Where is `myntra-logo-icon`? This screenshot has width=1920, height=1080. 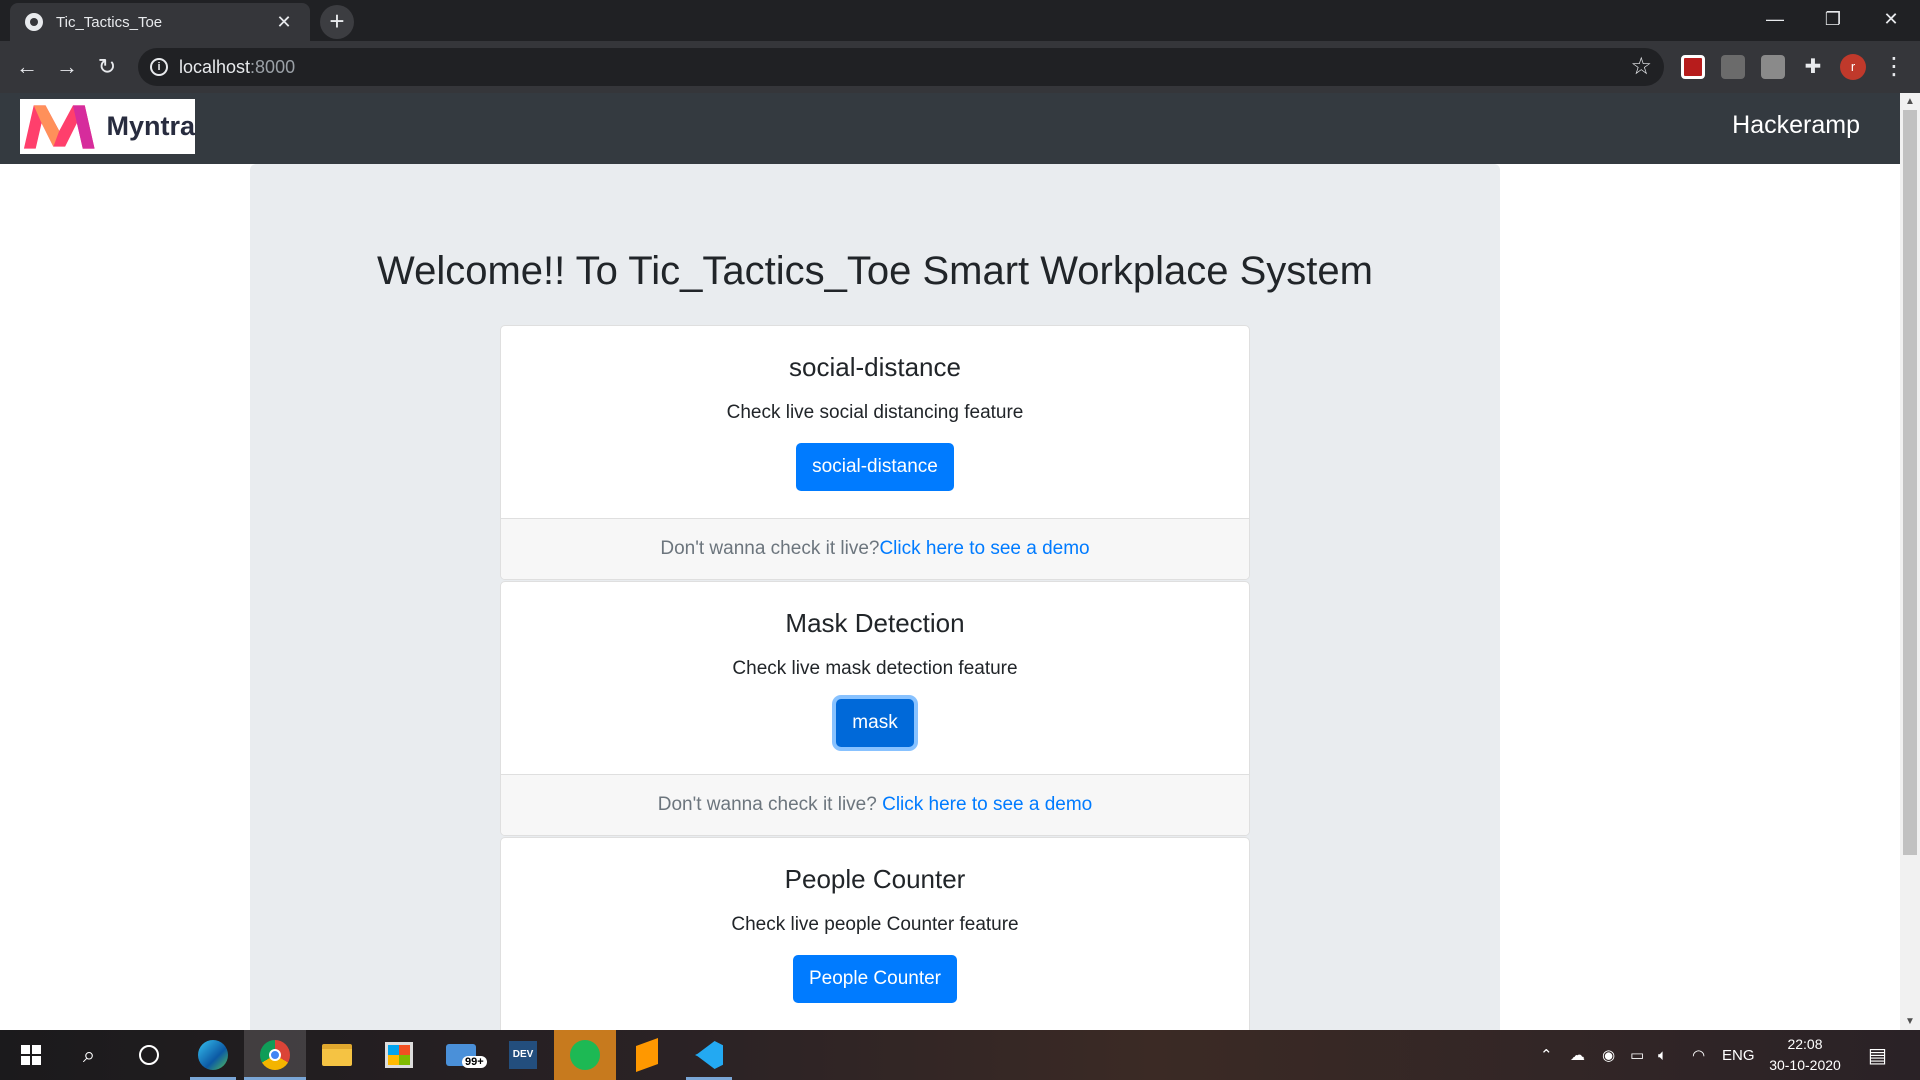 myntra-logo-icon is located at coordinates (59, 127).